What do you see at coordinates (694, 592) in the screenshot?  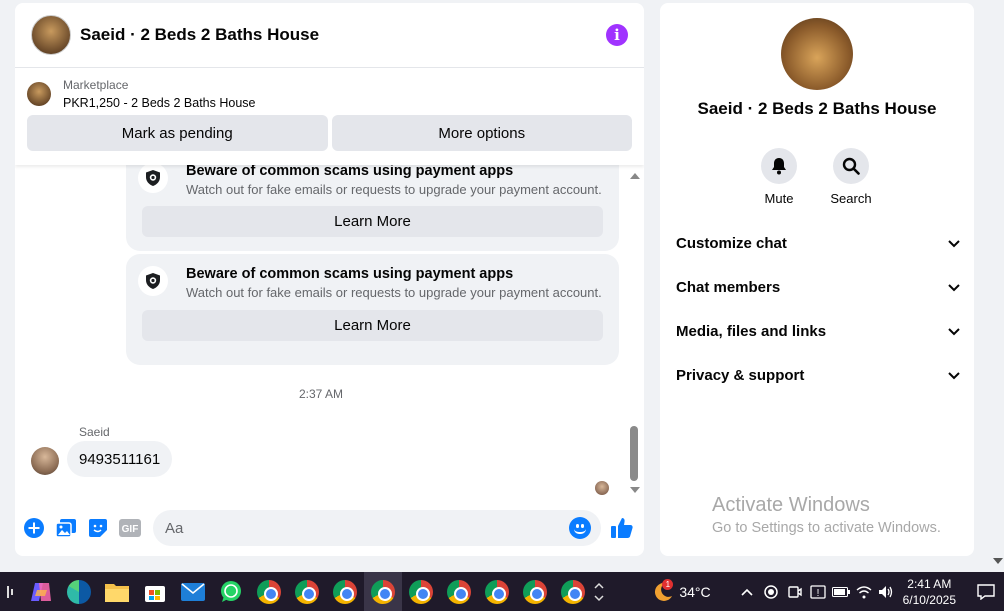 I see `temperature: 34°C` at bounding box center [694, 592].